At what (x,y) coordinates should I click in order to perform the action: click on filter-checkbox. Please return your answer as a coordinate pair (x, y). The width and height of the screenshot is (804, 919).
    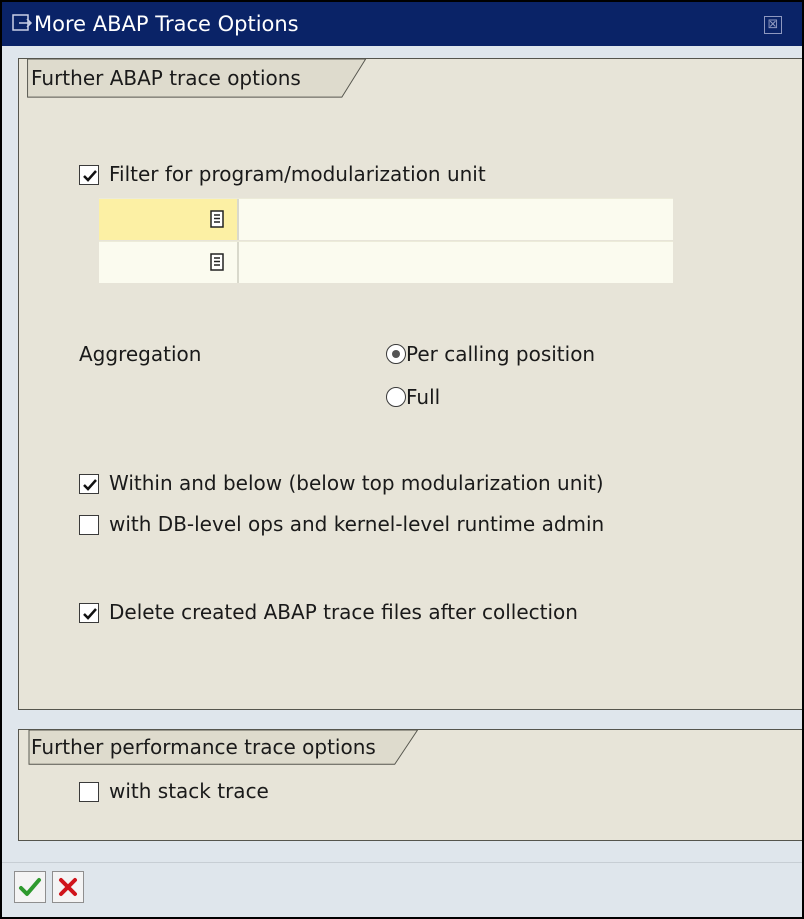
    Looking at the image, I should click on (89, 175).